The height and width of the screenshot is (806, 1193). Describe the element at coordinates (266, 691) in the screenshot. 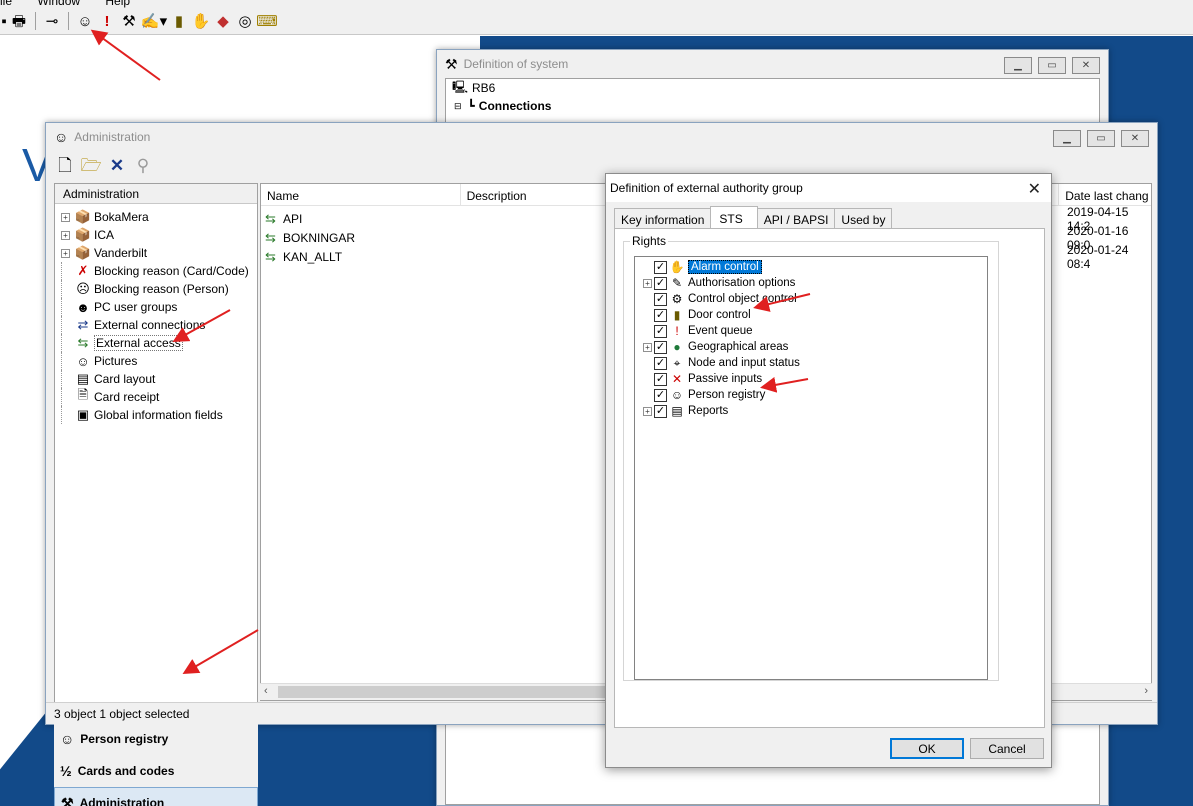

I see `scroll-left-icon: ‹` at that location.